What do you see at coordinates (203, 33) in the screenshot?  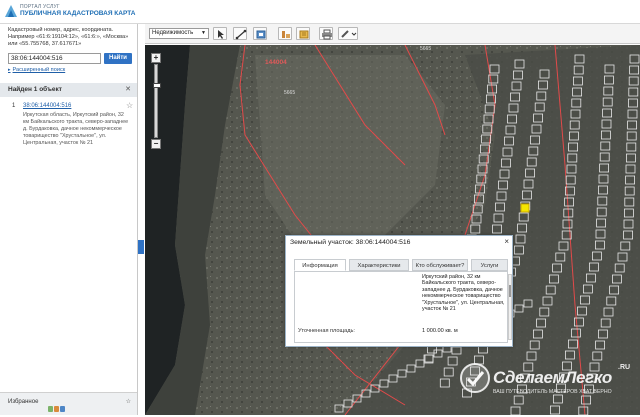 I see `chevron-down-icon: ▼` at bounding box center [203, 33].